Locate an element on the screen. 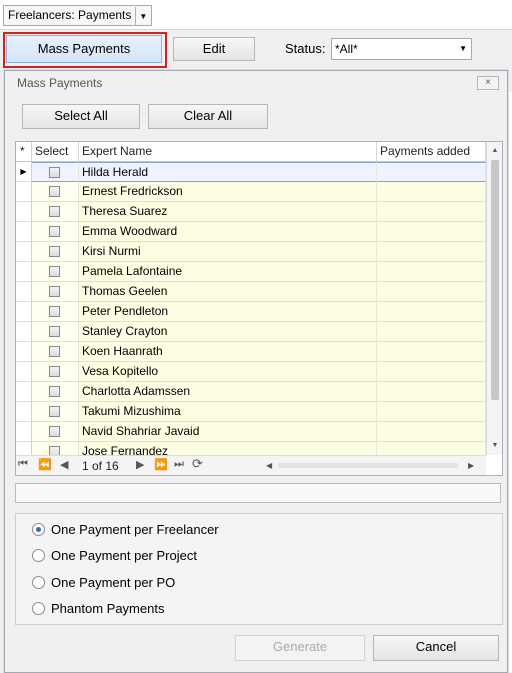  last-page-icon: ⏭ is located at coordinates (179, 464).